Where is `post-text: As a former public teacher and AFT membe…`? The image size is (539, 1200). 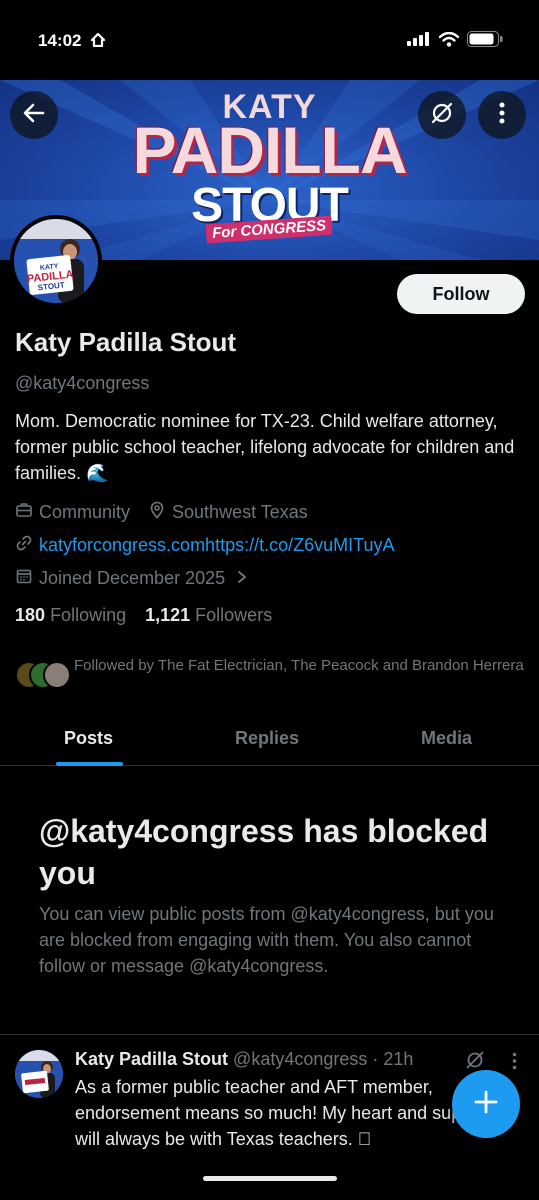
post-text: As a former public teacher and AFT membe… is located at coordinates (284, 1113).